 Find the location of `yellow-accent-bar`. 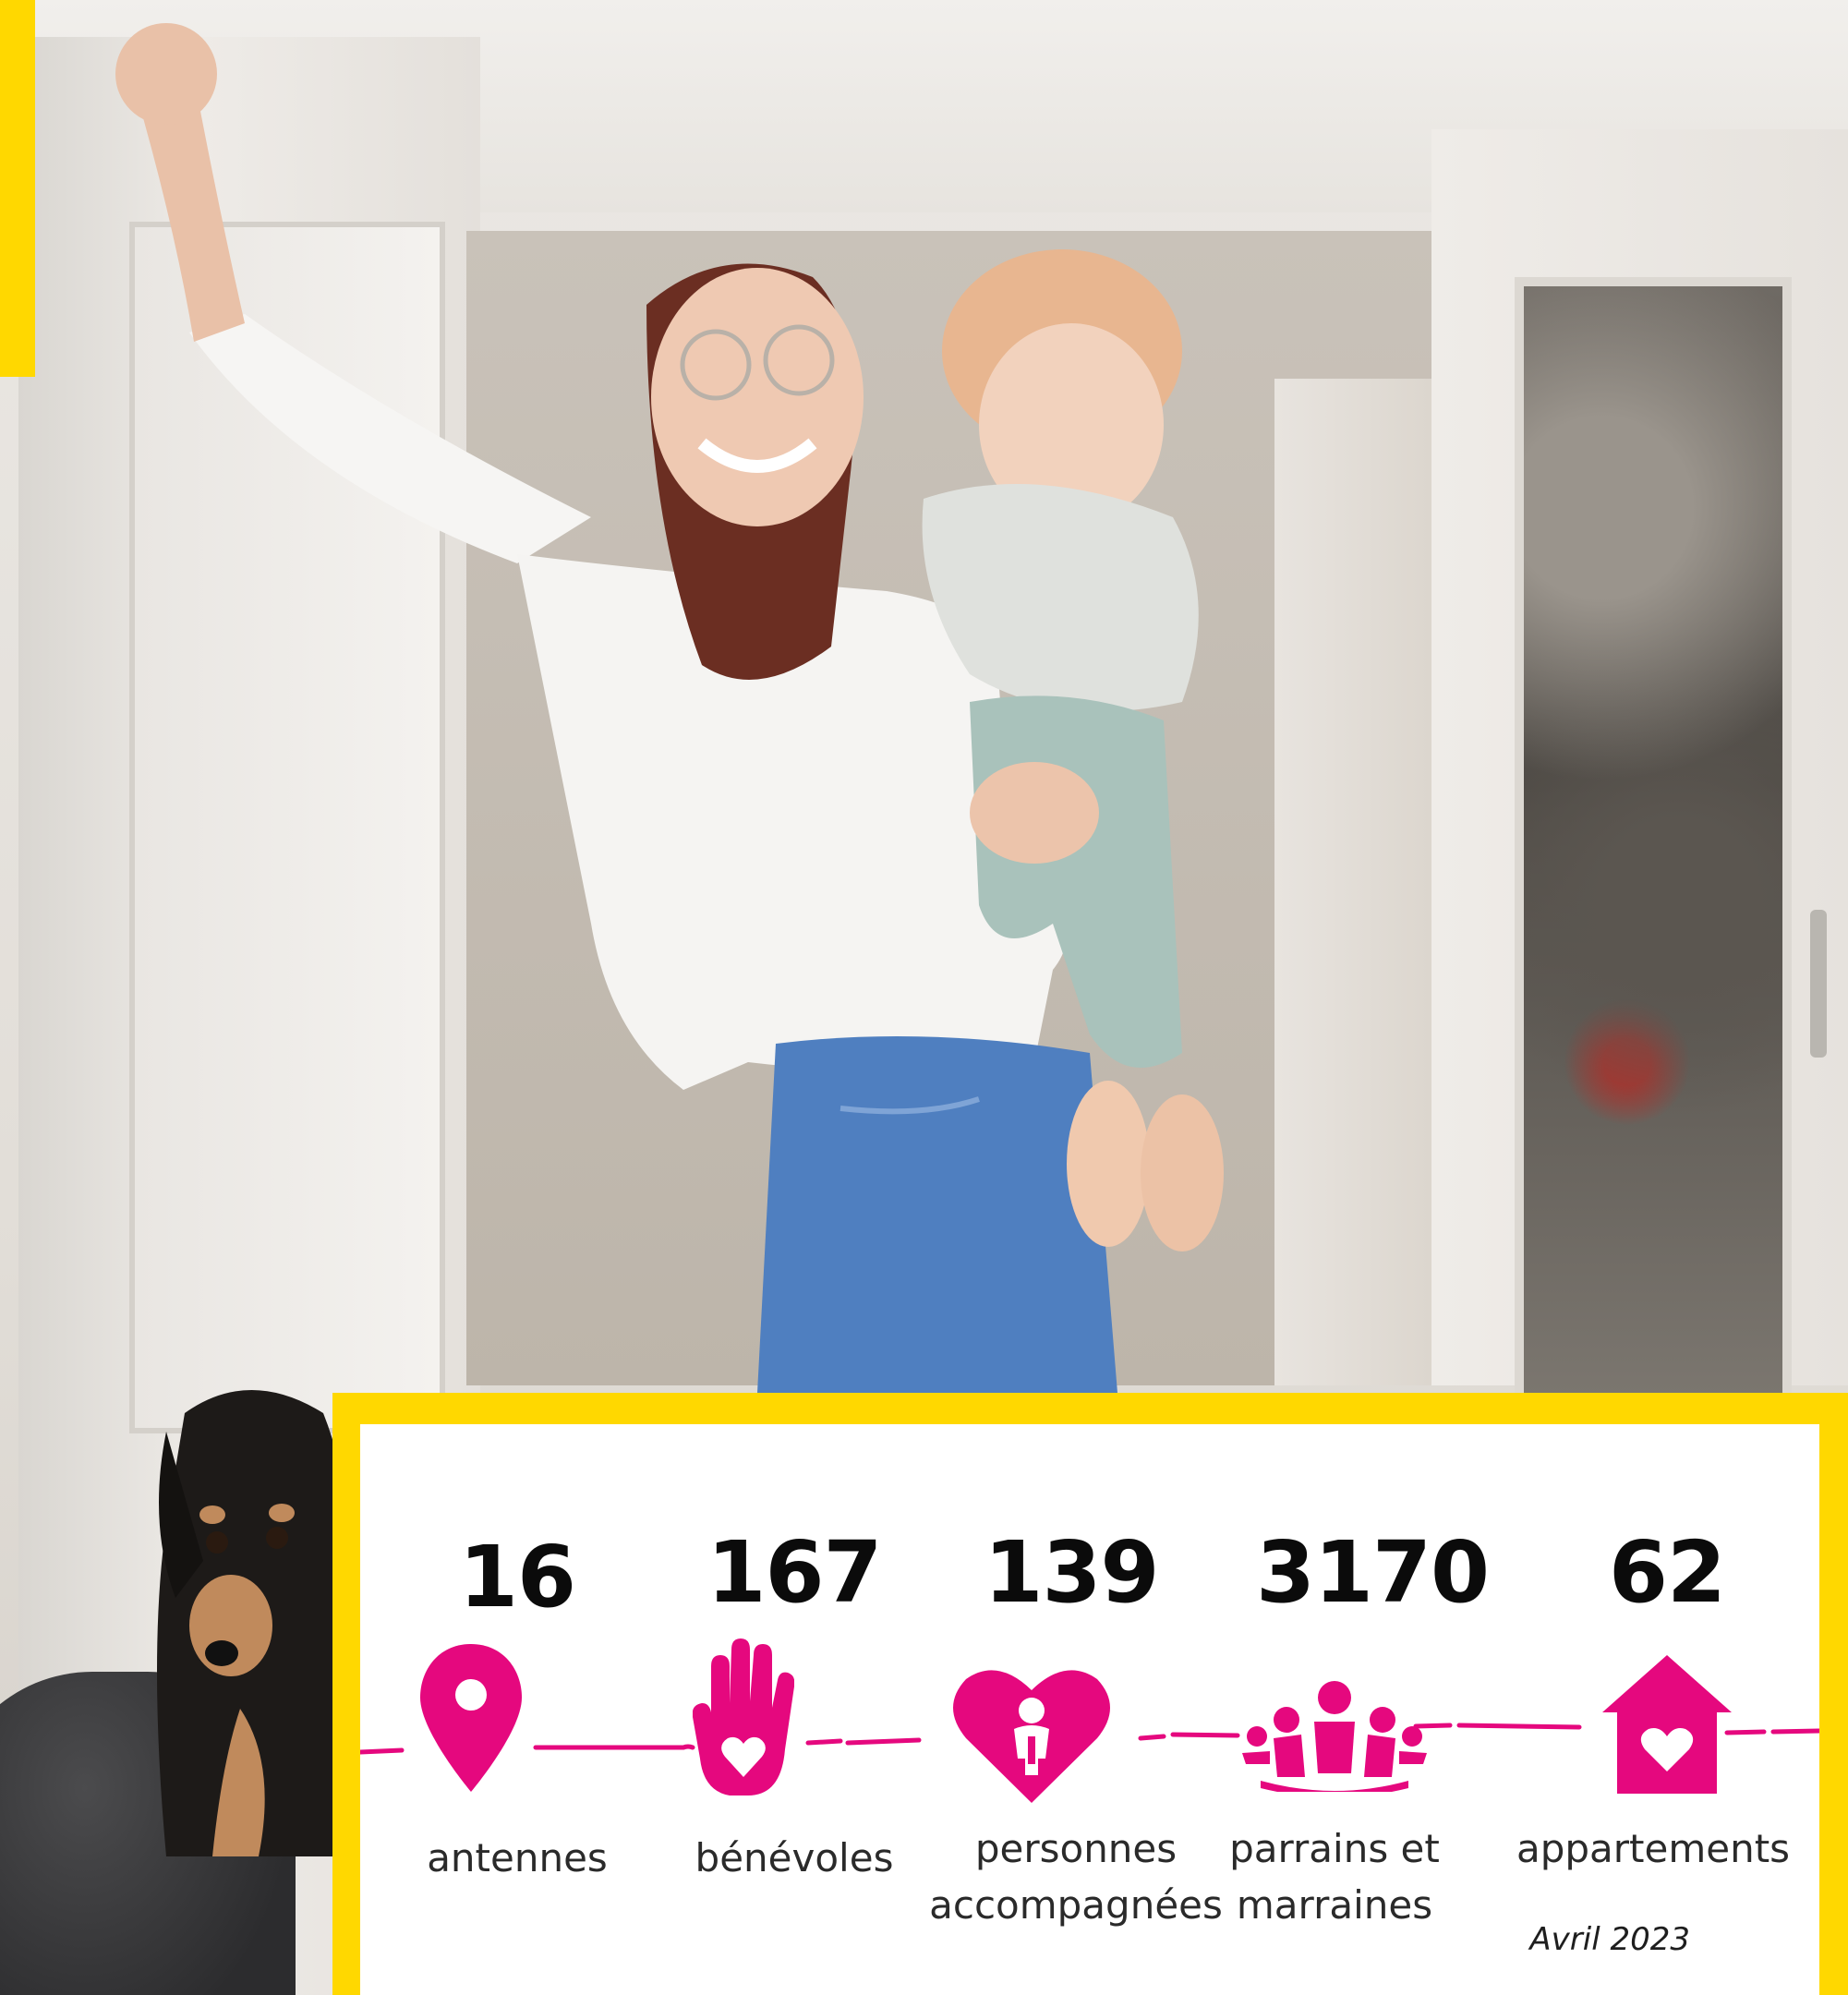

yellow-accent-bar is located at coordinates (17, 188).